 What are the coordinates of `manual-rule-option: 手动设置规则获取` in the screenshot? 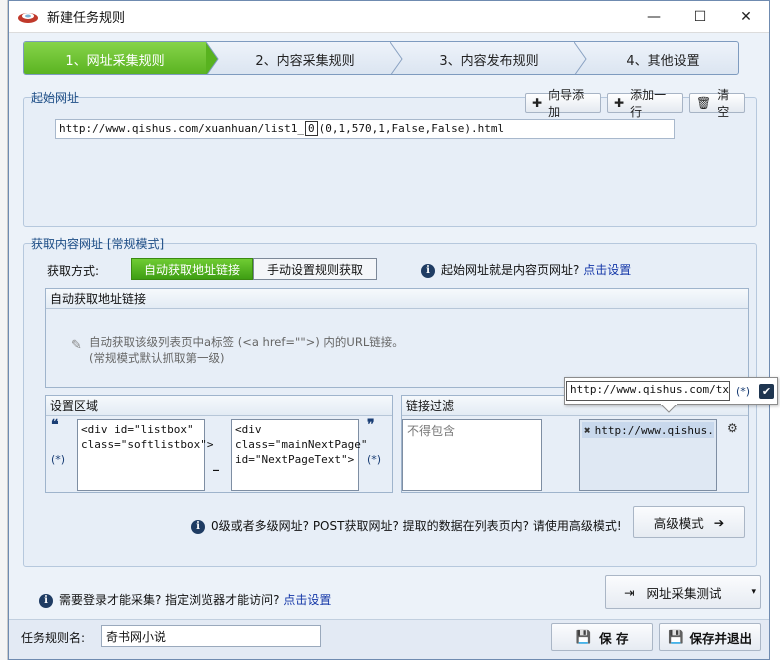 It's located at (315, 269).